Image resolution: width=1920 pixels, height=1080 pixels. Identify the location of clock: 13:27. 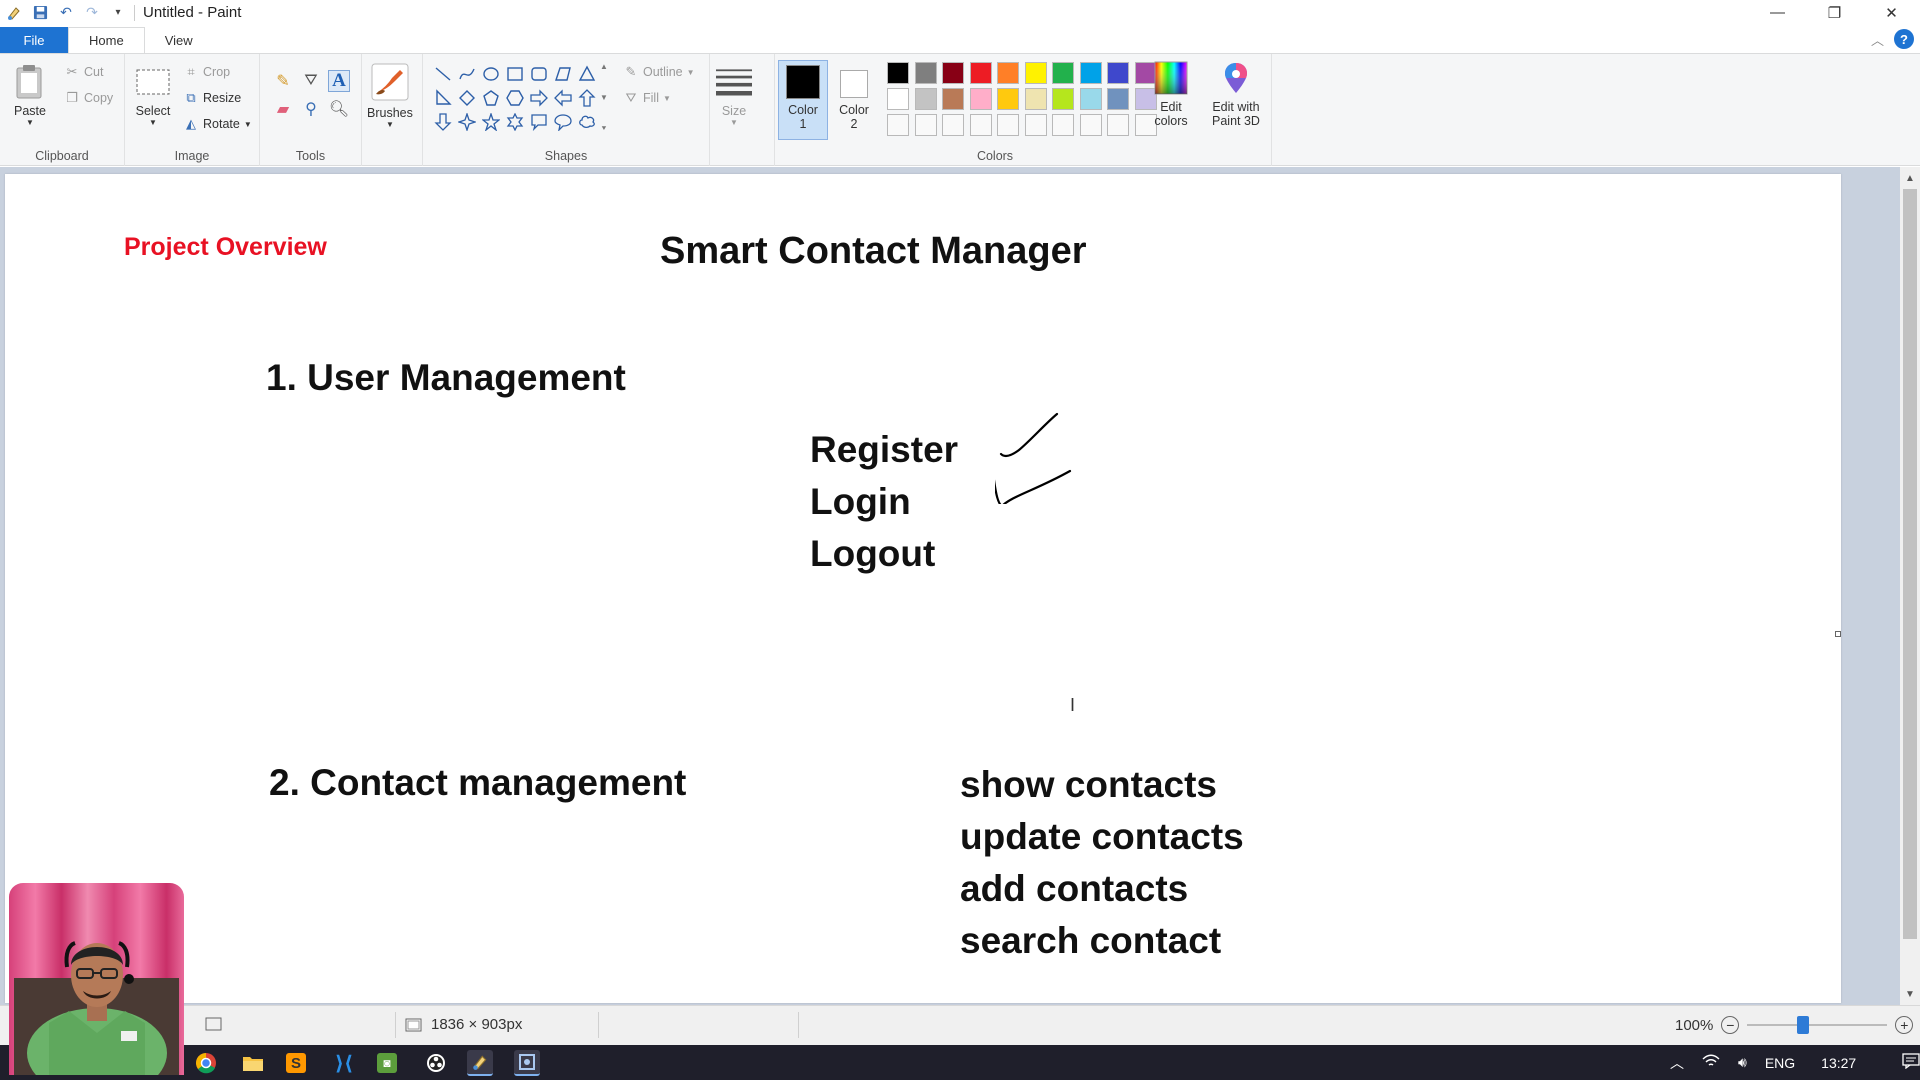
(1838, 1063).